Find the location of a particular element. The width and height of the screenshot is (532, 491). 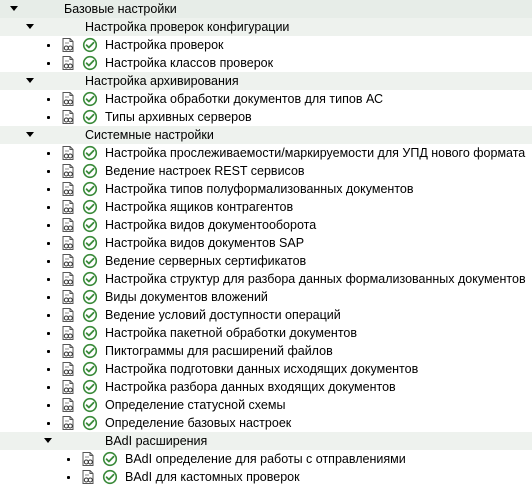

tree-item: Настройка проверок is located at coordinates (266, 45).